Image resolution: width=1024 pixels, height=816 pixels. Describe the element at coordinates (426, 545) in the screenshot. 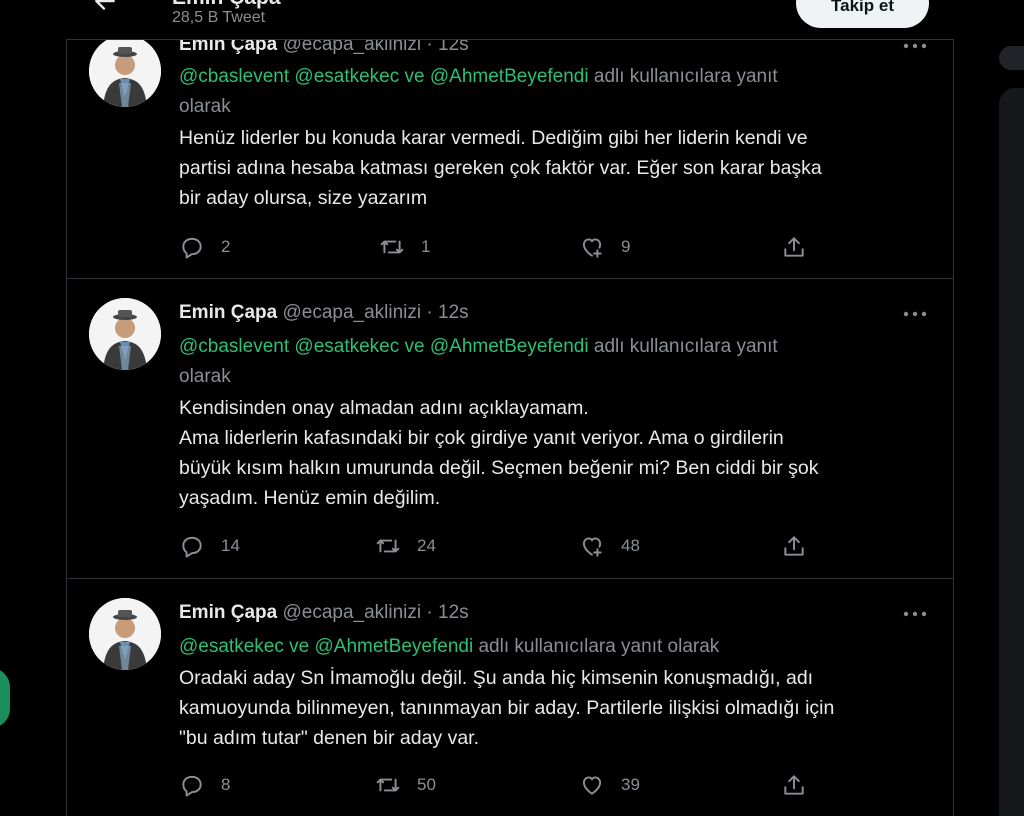

I see `retweet-count: 24` at that location.